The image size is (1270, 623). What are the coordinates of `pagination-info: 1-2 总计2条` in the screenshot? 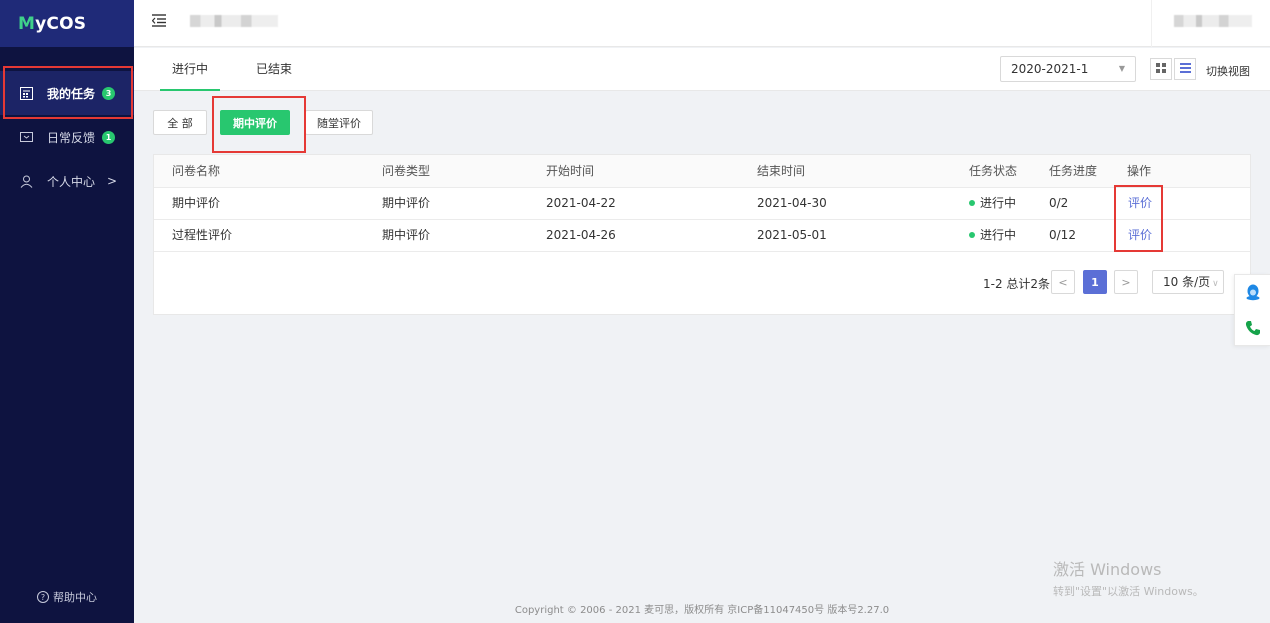 It's located at (1017, 284).